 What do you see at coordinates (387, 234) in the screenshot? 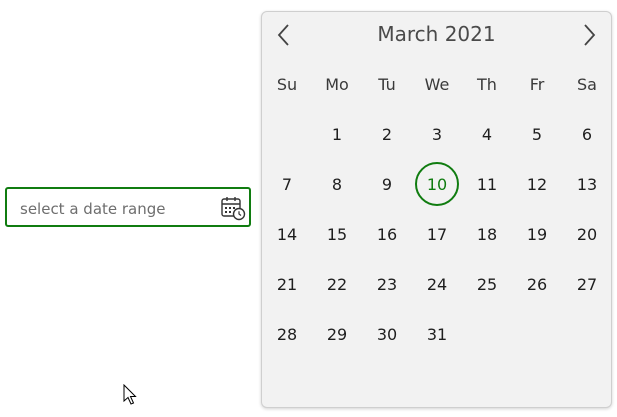
I see `day-cell: 16` at bounding box center [387, 234].